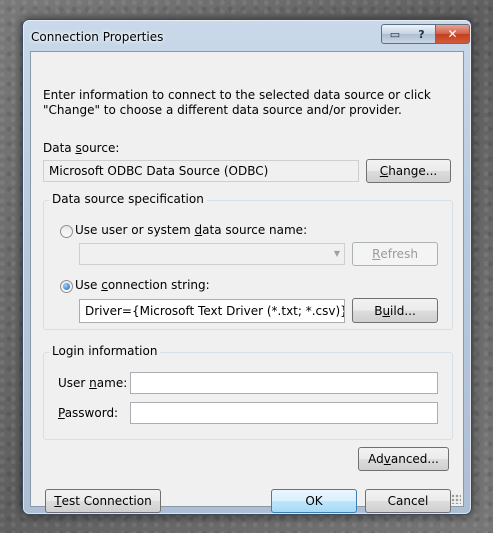  What do you see at coordinates (212, 254) in the screenshot?
I see `dsn-combo: ▼` at bounding box center [212, 254].